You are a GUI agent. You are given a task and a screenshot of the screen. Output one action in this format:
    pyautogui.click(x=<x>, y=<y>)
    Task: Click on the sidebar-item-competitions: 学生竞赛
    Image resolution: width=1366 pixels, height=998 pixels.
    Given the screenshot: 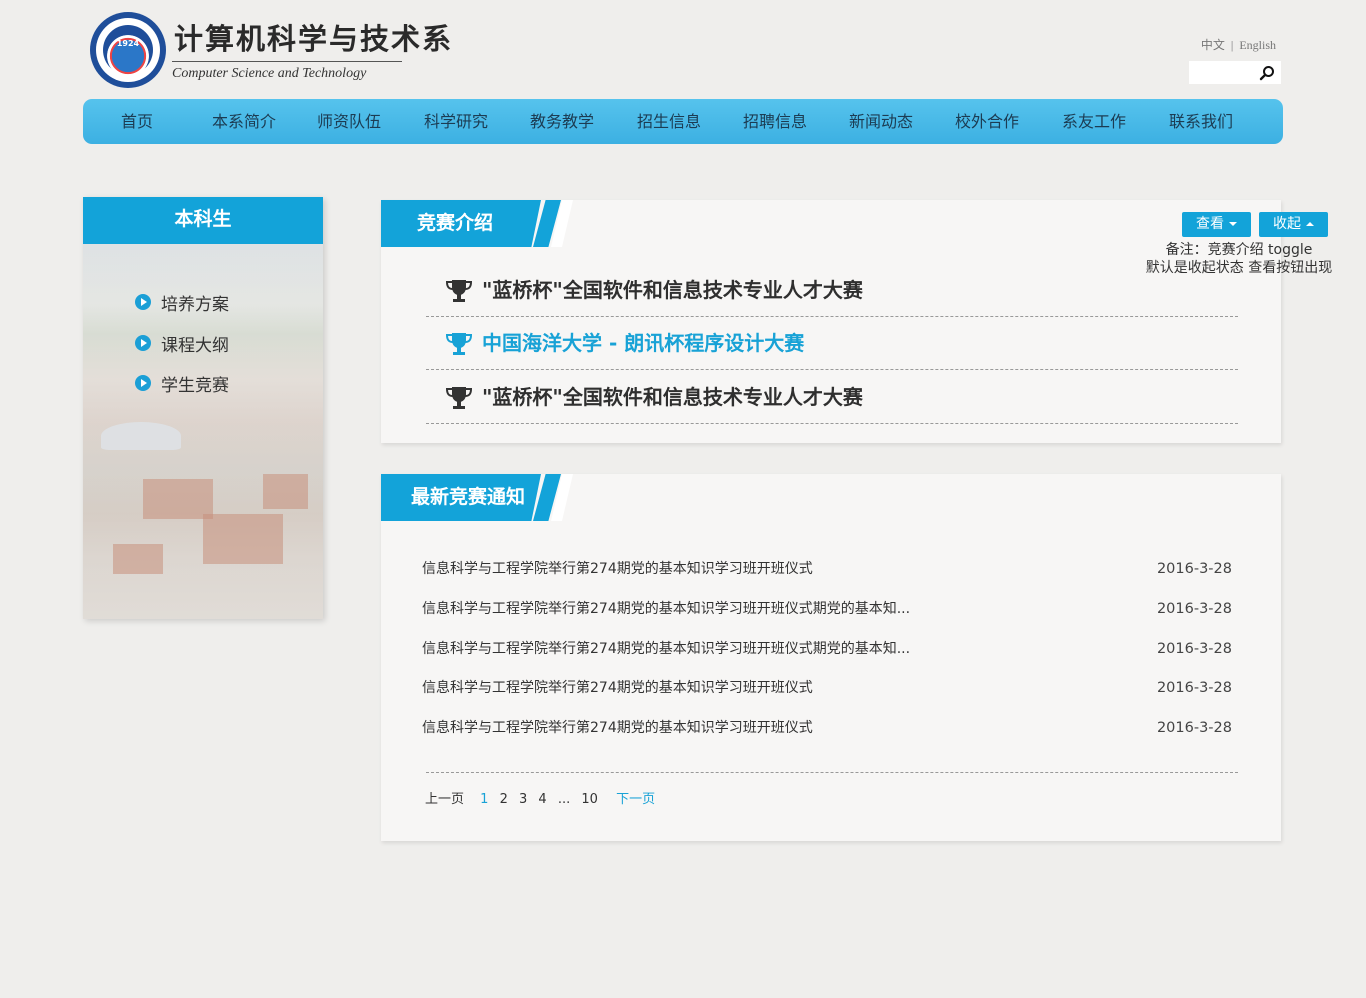 What is the action you would take?
    pyautogui.click(x=182, y=383)
    